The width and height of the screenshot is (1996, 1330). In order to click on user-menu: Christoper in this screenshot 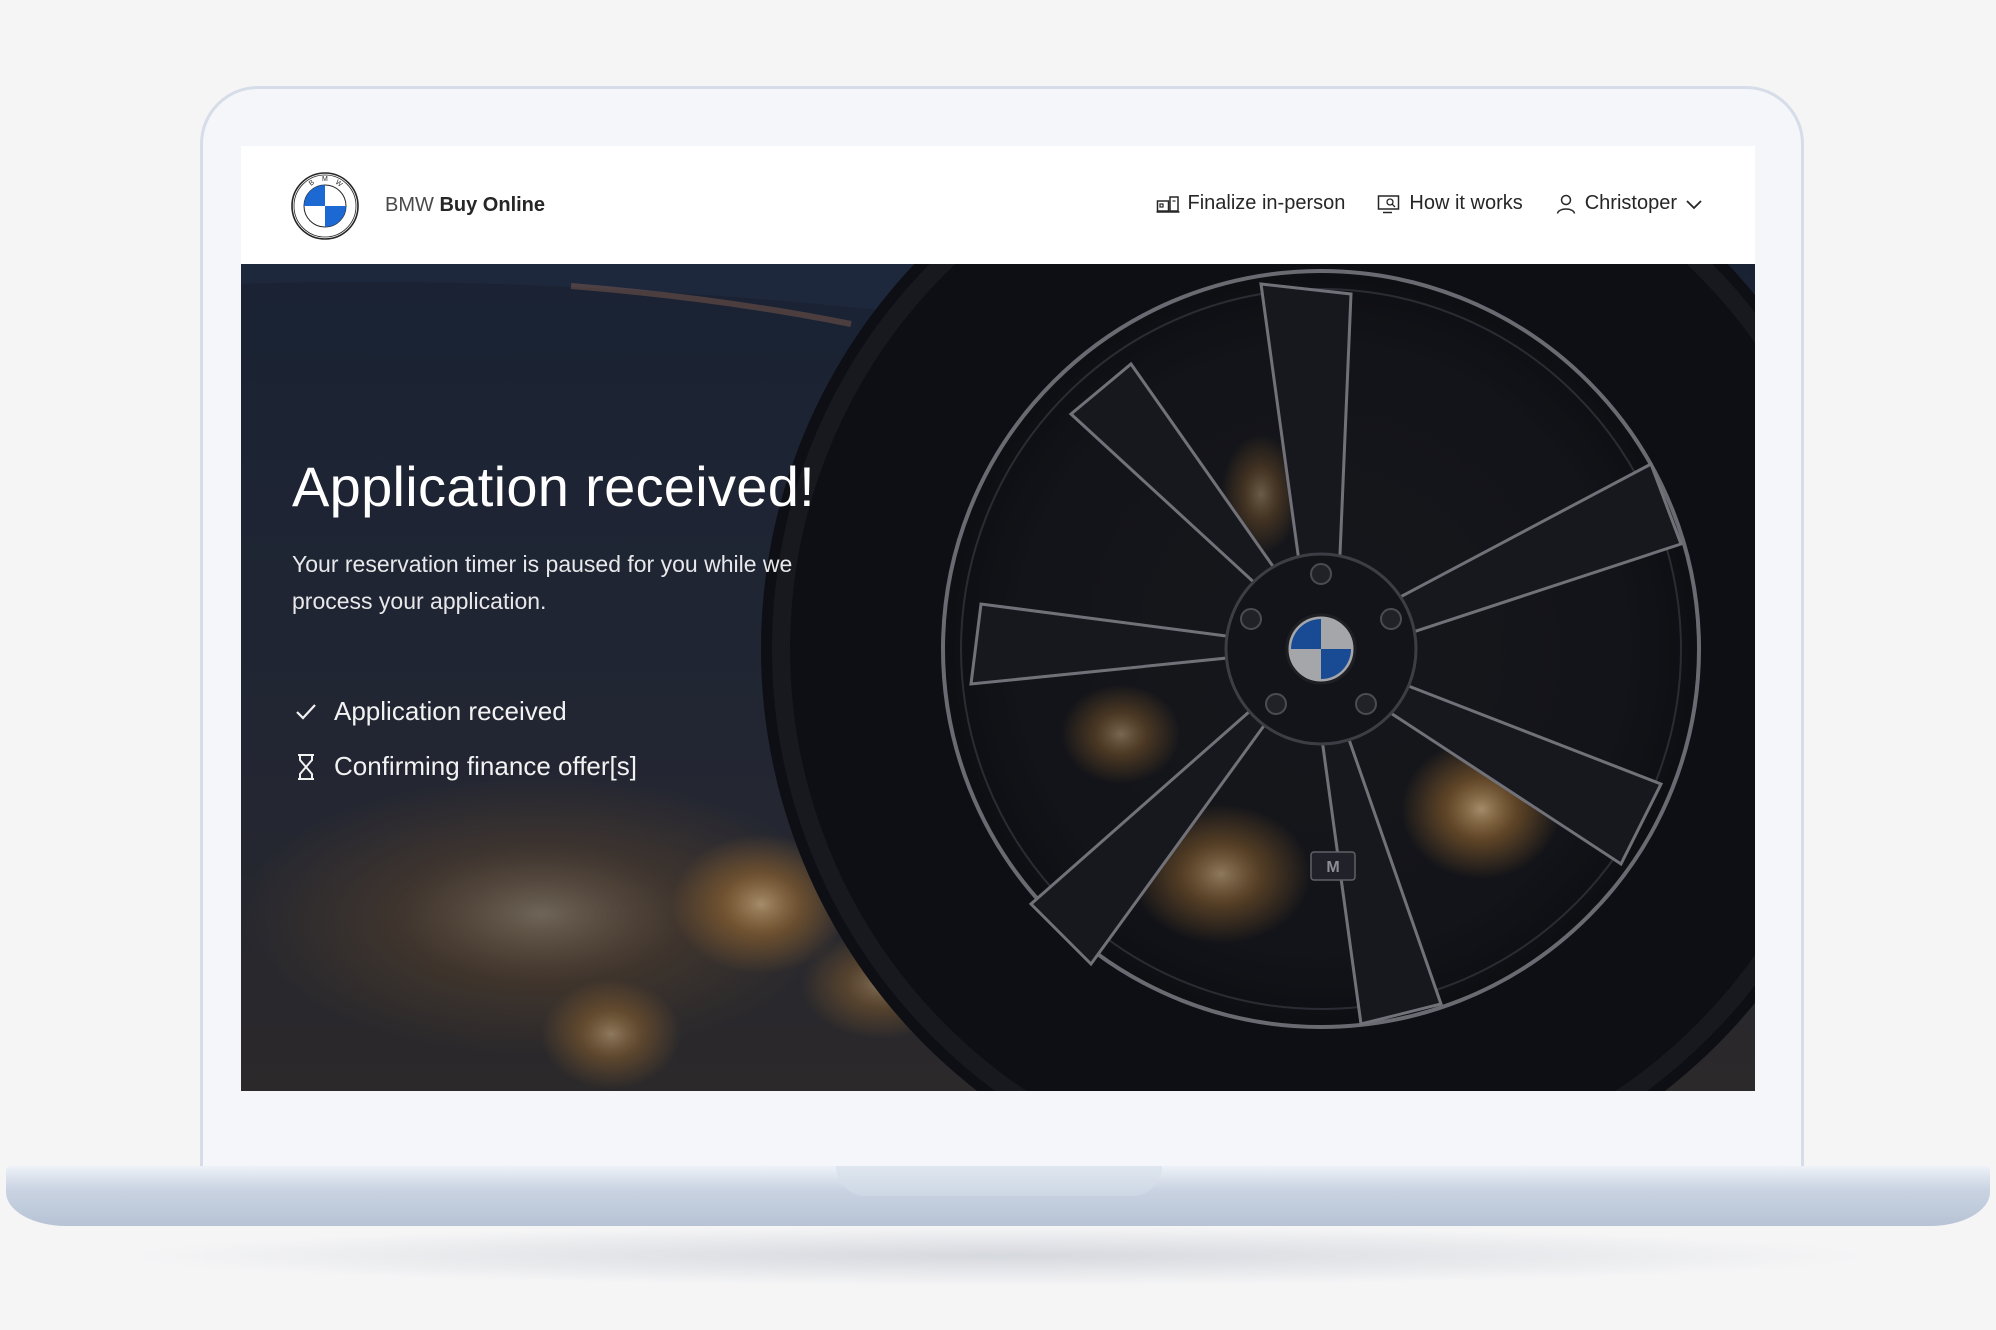, I will do `click(1629, 203)`.